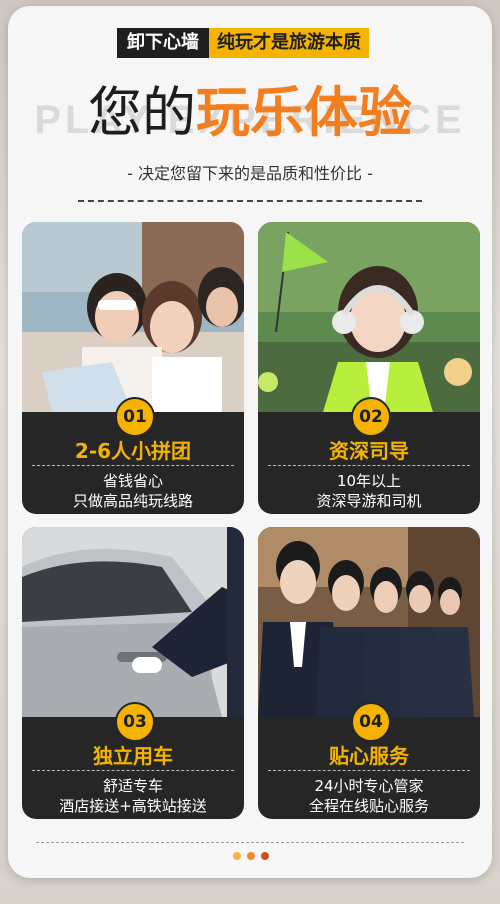  Describe the element at coordinates (135, 417) in the screenshot. I see `tile-number-badge: 01` at that location.